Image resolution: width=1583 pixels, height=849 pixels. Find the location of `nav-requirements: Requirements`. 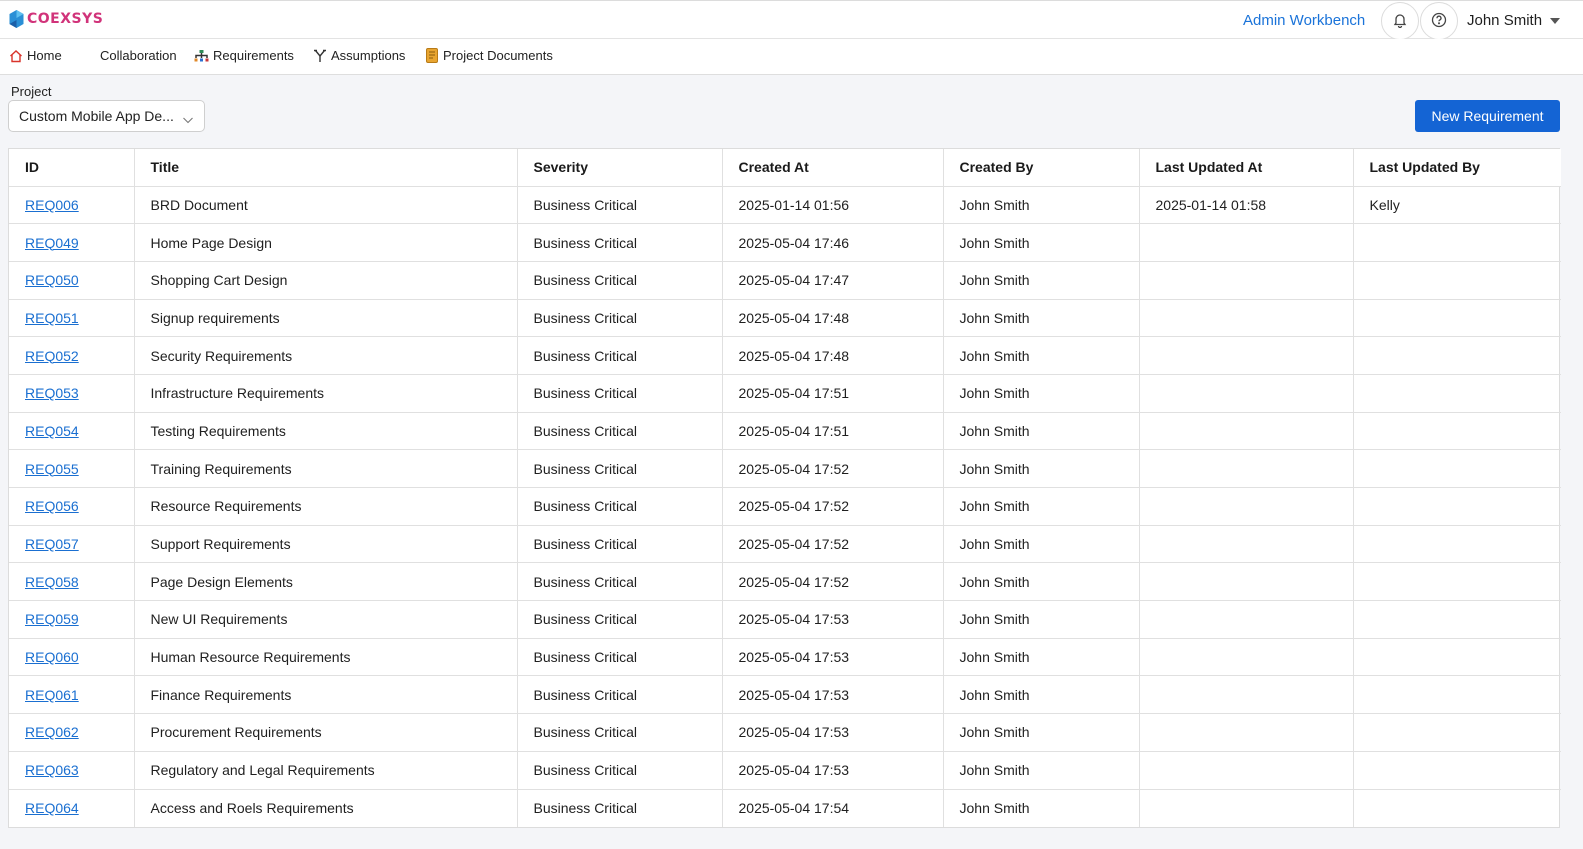

nav-requirements: Requirements is located at coordinates (244, 55).